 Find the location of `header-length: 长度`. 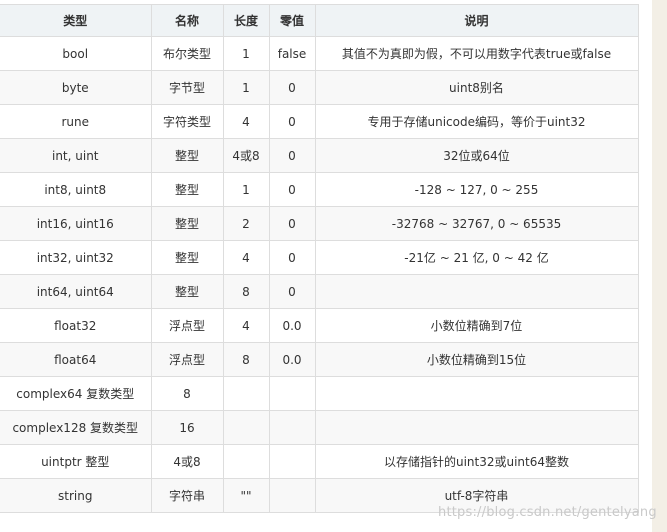

header-length: 长度 is located at coordinates (246, 20).